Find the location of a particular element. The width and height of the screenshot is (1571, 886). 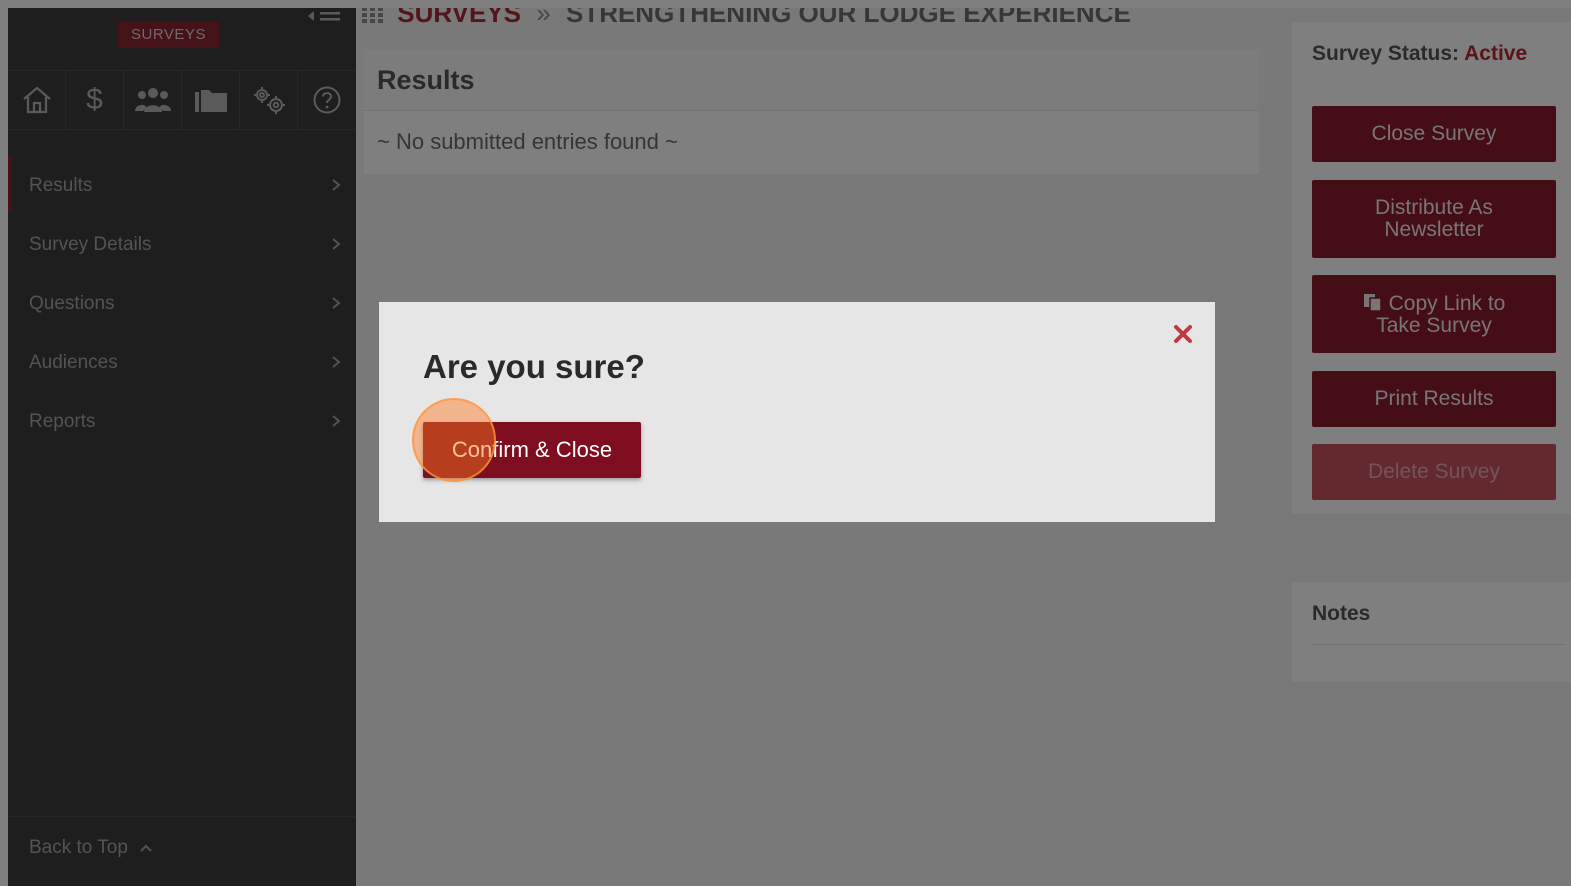

confirm-modal: Are you sure? Confirm & Close is located at coordinates (797, 412).